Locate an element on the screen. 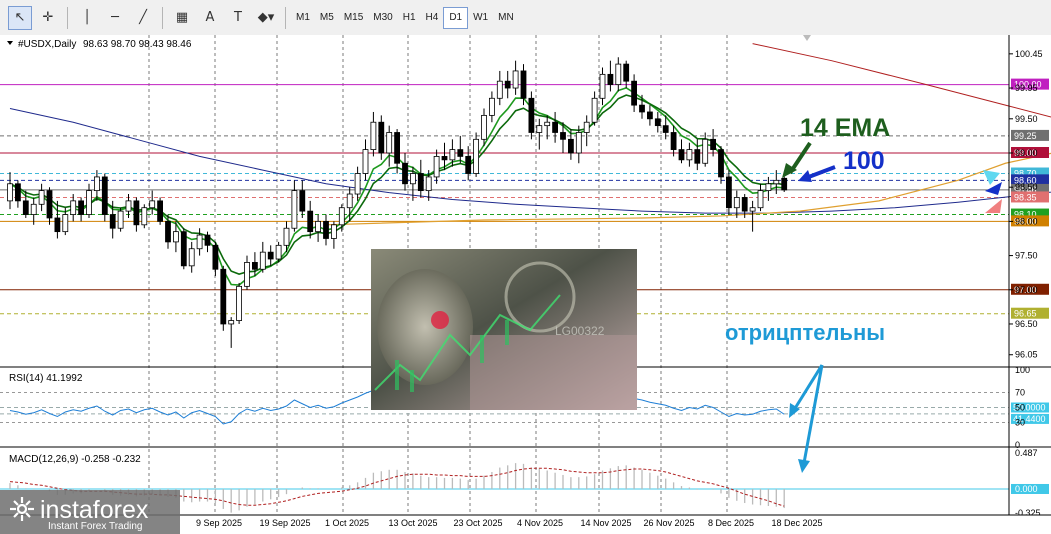 The image size is (1051, 534). rsi-tick-label: 70 is located at coordinates (1020, 393).